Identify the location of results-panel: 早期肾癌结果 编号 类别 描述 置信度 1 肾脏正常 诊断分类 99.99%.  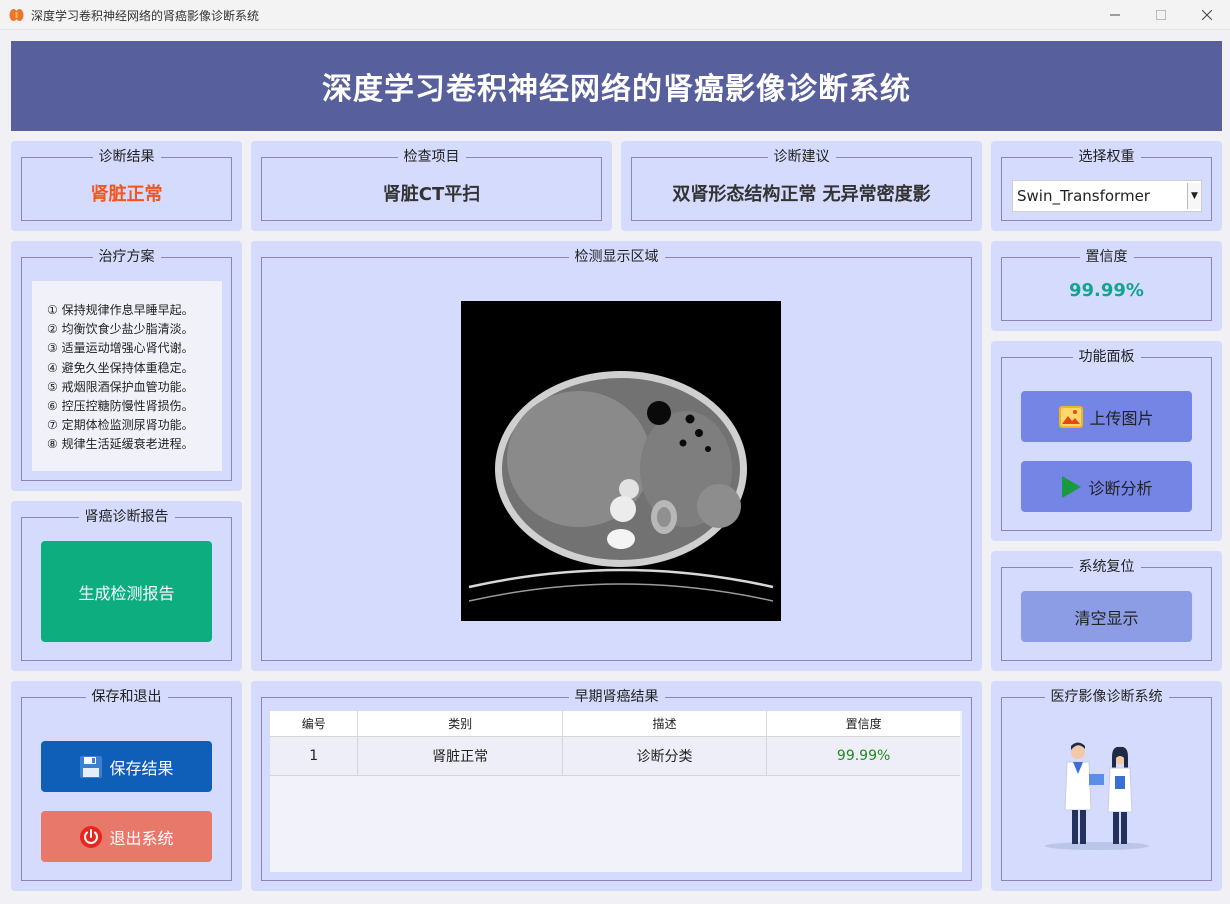
(616, 786).